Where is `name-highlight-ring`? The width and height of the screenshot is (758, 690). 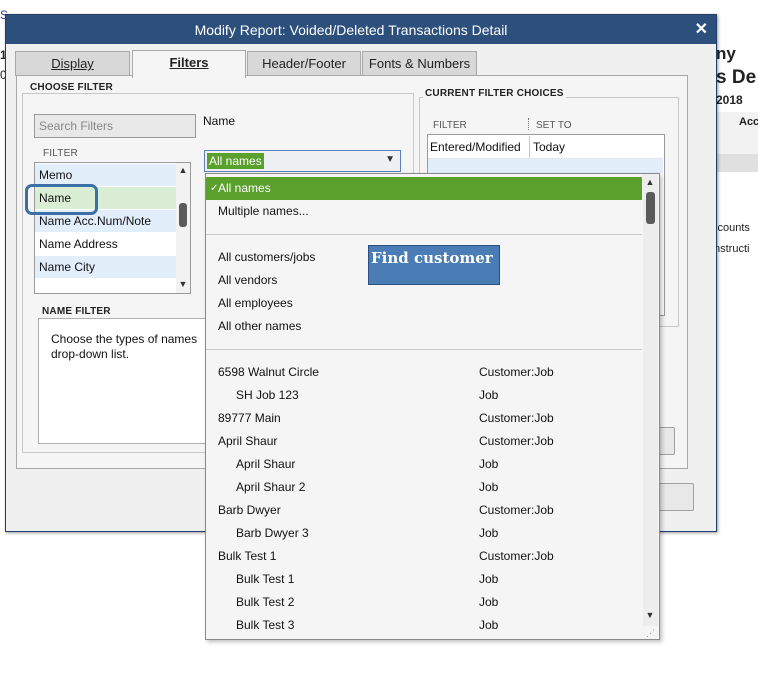 name-highlight-ring is located at coordinates (61, 199).